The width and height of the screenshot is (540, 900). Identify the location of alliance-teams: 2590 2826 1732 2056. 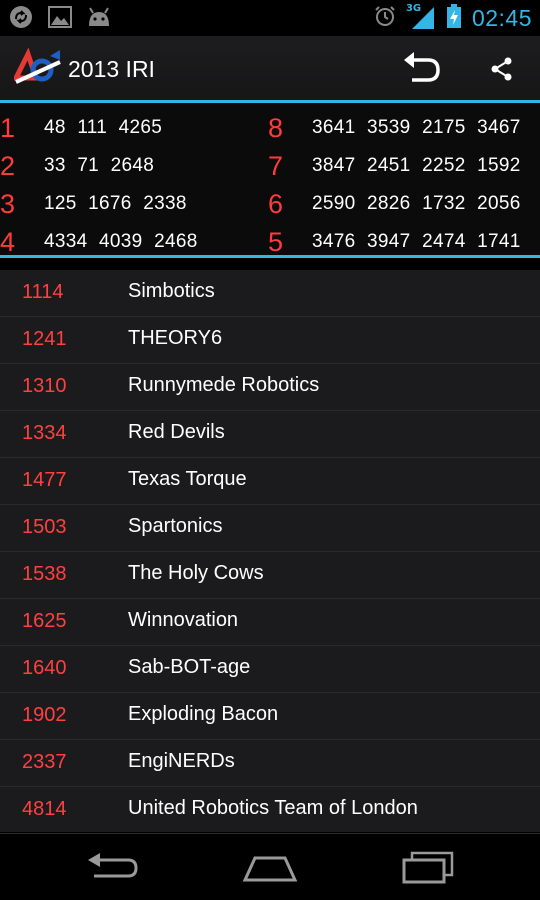
(416, 203).